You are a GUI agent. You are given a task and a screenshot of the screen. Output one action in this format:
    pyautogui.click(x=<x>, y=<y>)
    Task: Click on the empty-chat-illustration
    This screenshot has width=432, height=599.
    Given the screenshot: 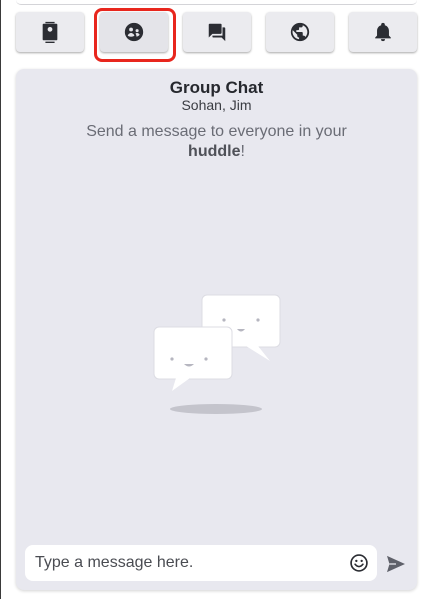 What is the action you would take?
    pyautogui.click(x=217, y=354)
    